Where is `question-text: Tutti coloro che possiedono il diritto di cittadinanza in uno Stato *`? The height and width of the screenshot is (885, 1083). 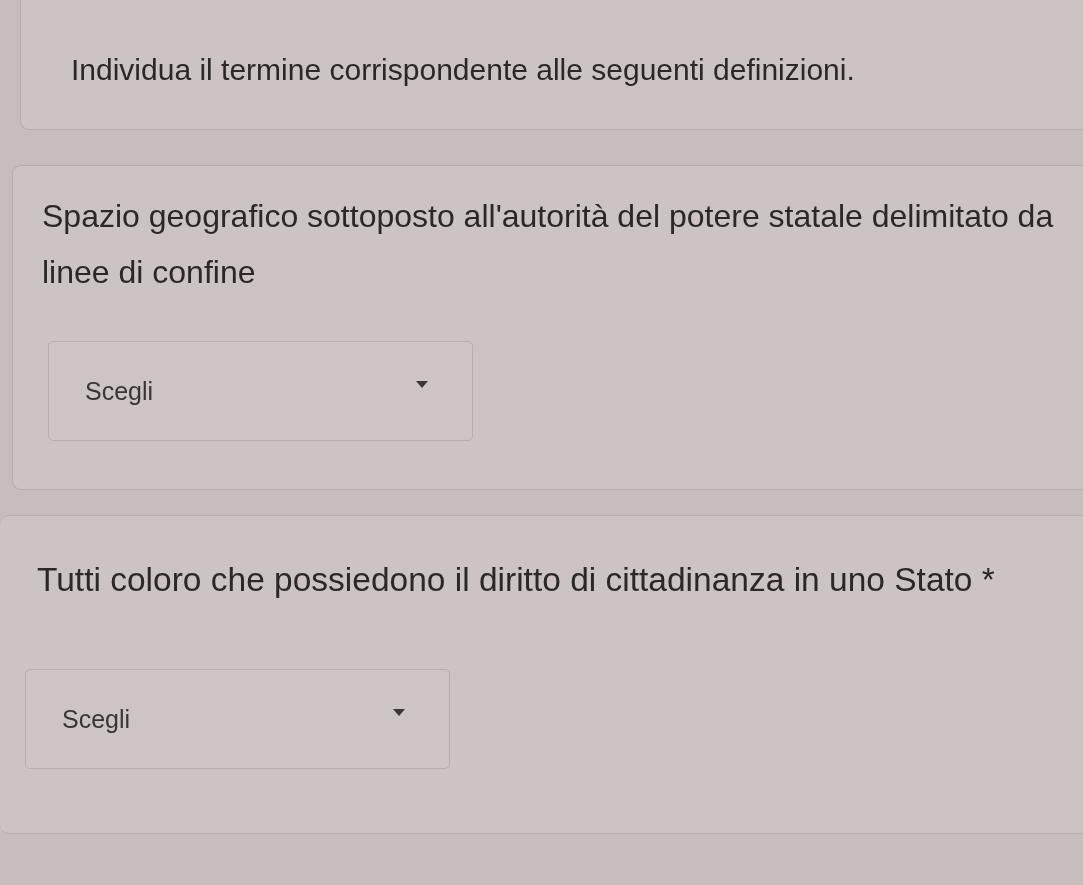
question-text: Tutti coloro che possiedono il diritto di cittadinanza in uno Stato * is located at coordinates (516, 580).